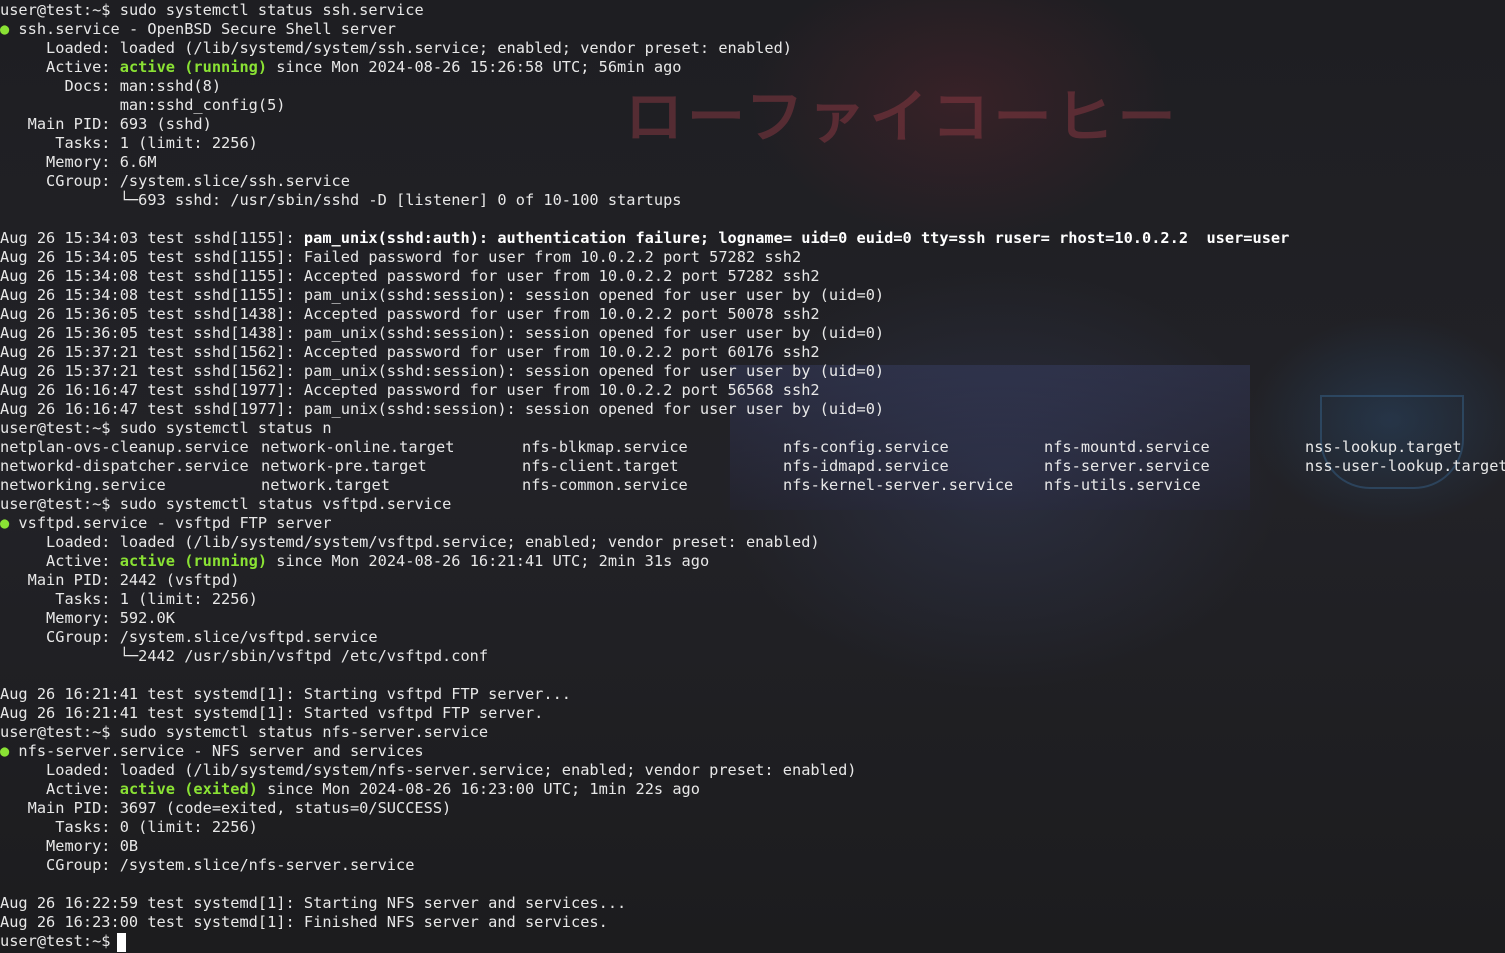 Image resolution: width=1505 pixels, height=953 pixels. Describe the element at coordinates (304, 732) in the screenshot. I see `command-text: sudo systemctl status nfs-server.service` at that location.